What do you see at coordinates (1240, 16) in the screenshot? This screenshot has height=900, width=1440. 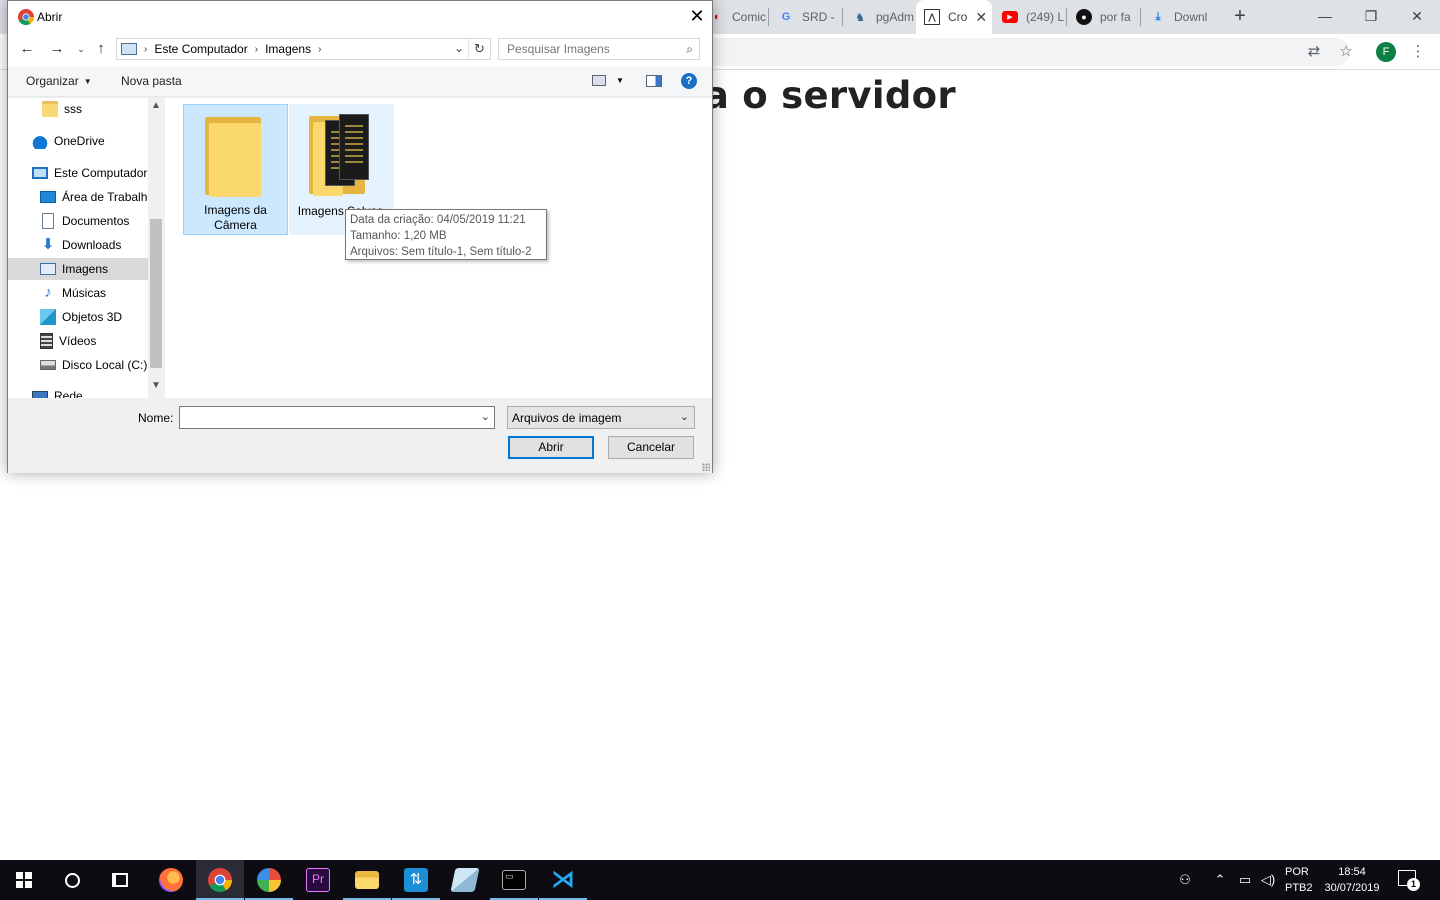 I see `new-tab-button: +` at bounding box center [1240, 16].